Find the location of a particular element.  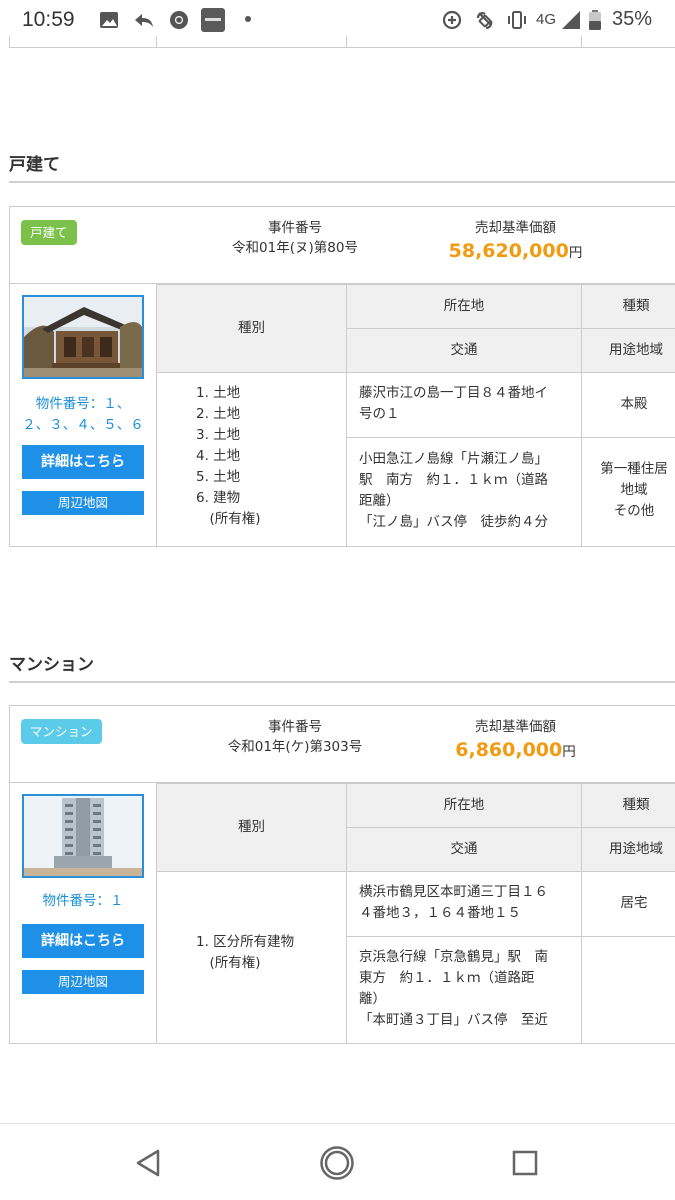

zoning-line: 第一種住居 is located at coordinates (634, 469).